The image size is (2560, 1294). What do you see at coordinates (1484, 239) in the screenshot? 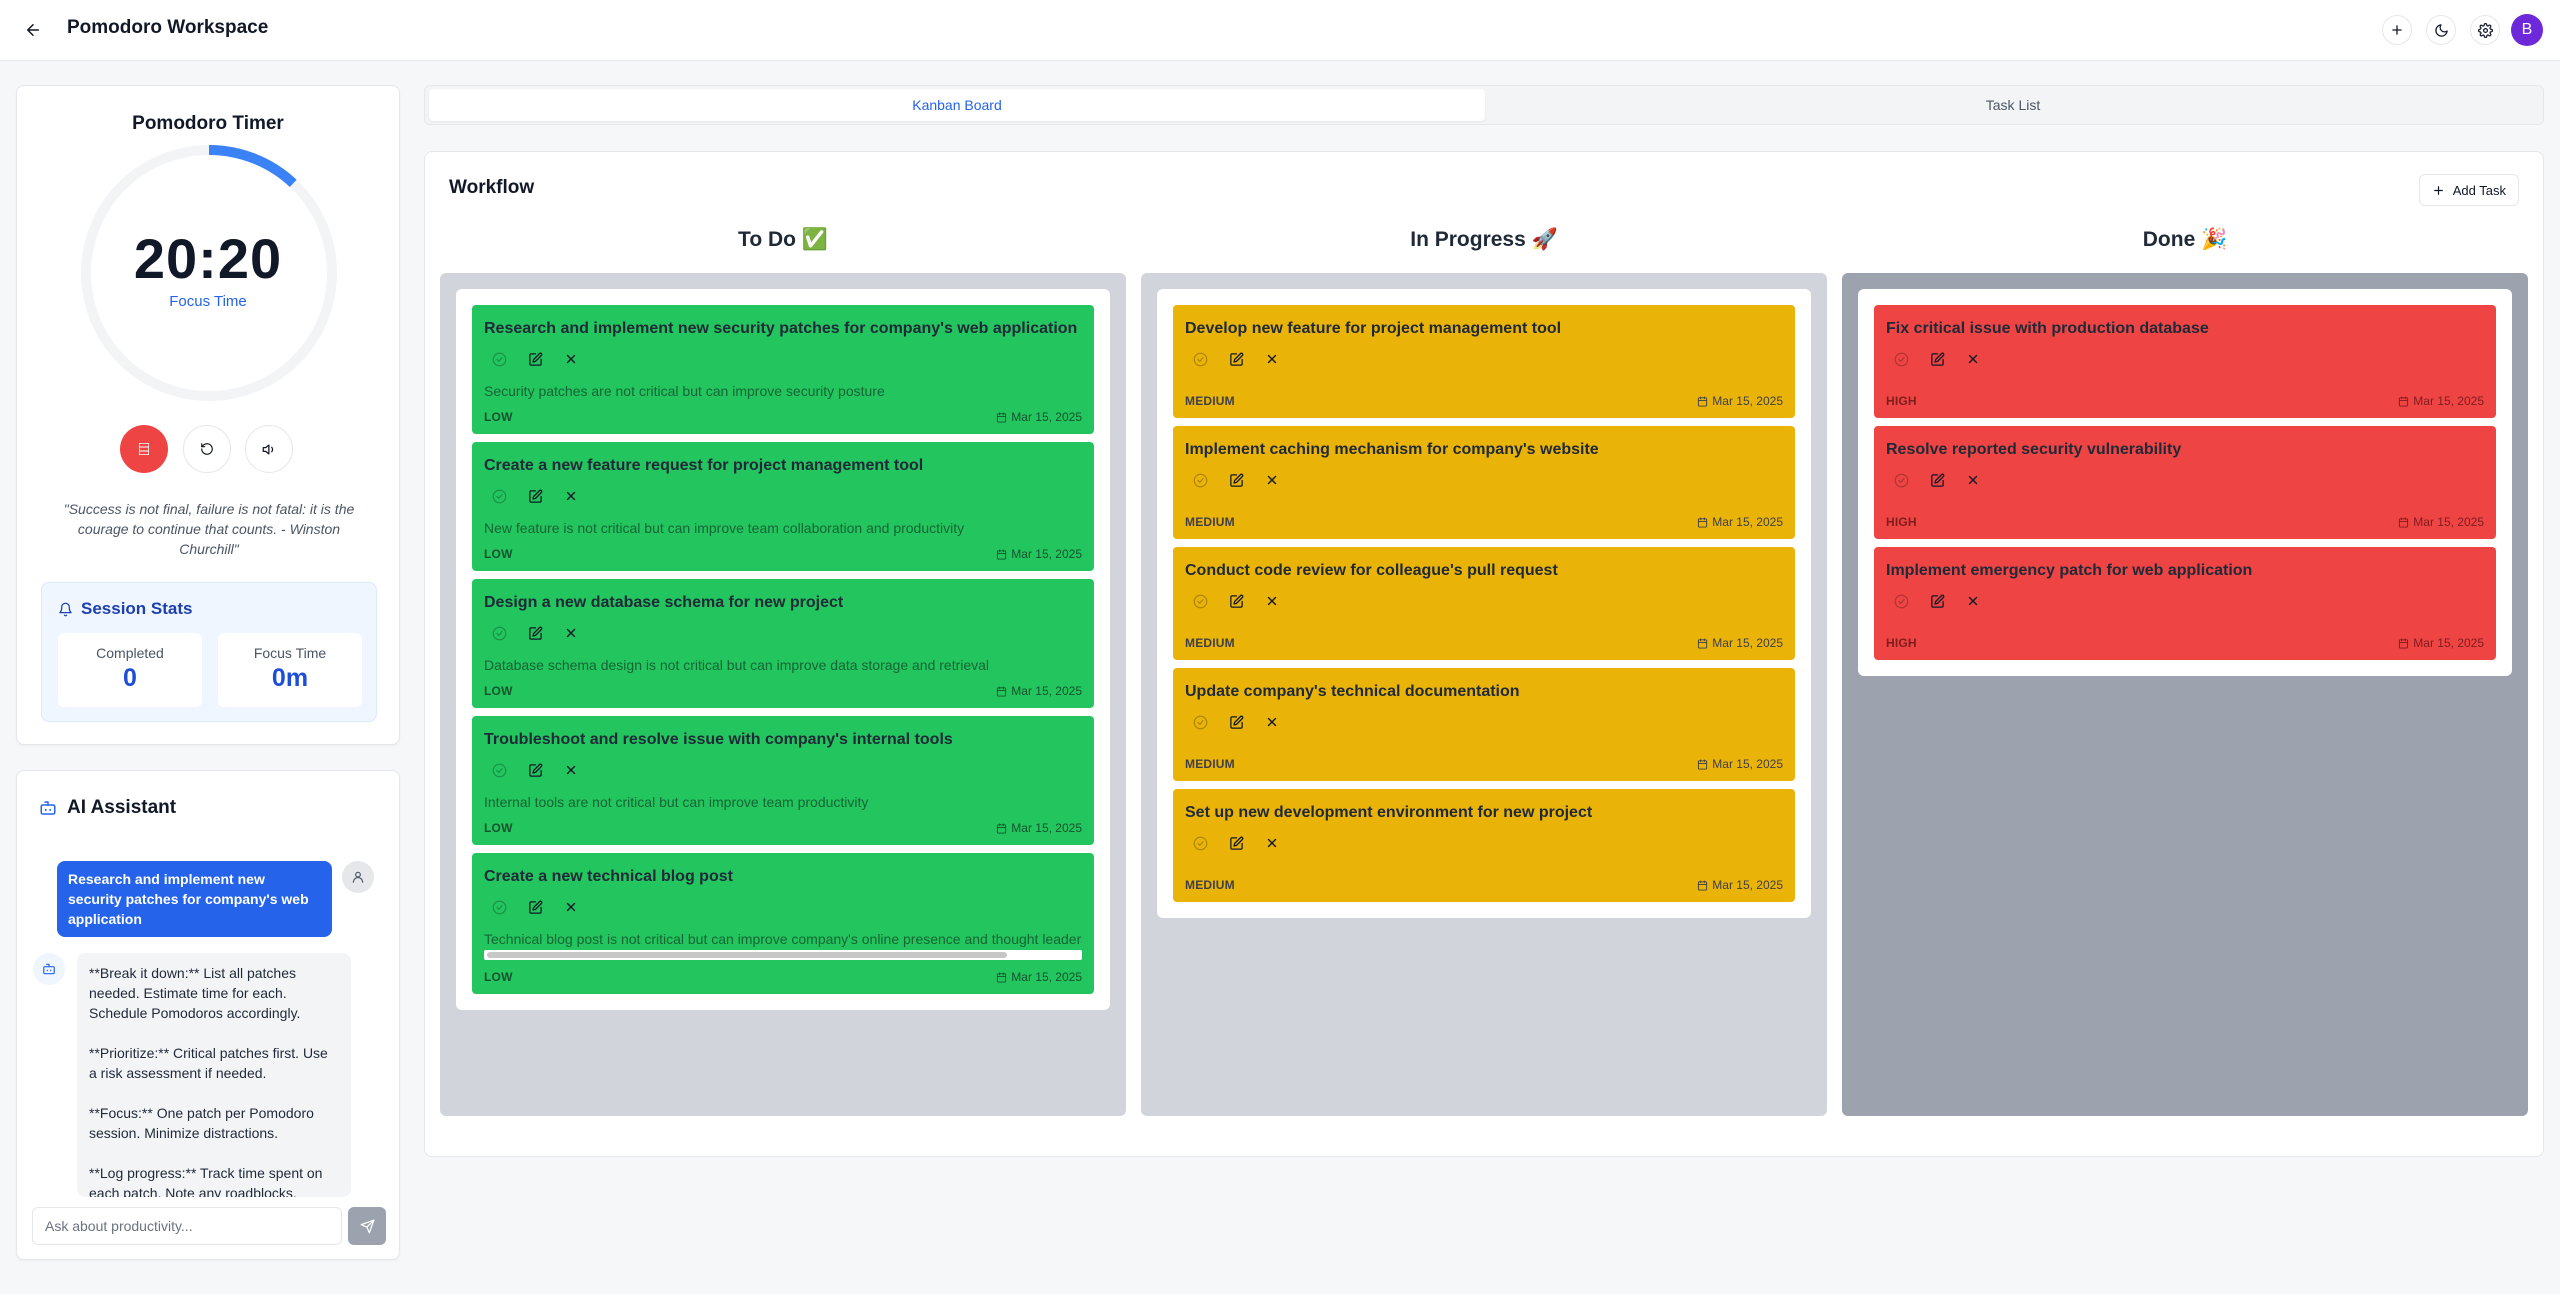
I see `column-title: In Progress 🚀` at bounding box center [1484, 239].